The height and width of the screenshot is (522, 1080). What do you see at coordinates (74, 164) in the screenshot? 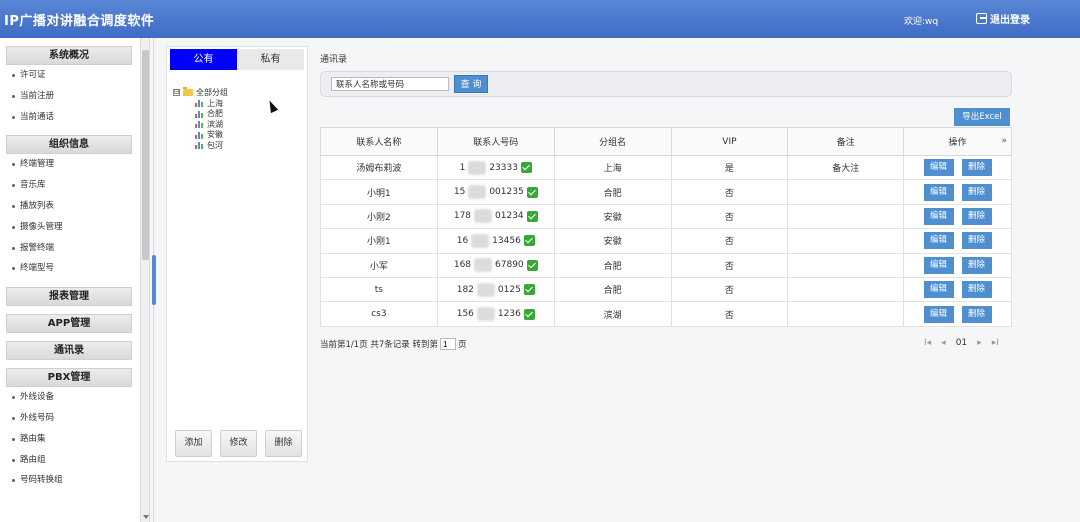
I see `sidebar-item: 终端管理` at bounding box center [74, 164].